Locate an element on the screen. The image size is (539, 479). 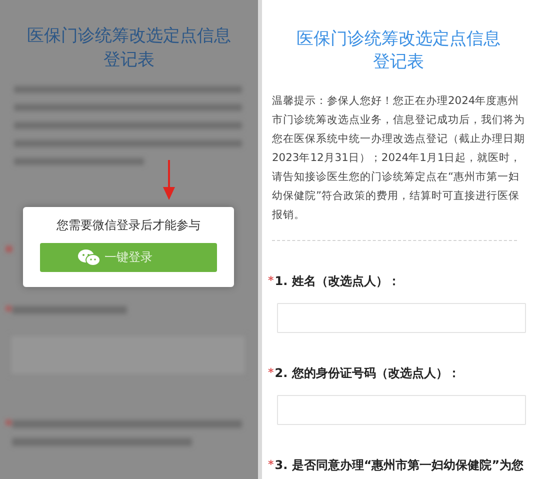
question-label: 1. 姓名（改选点人）： is located at coordinates (337, 281).